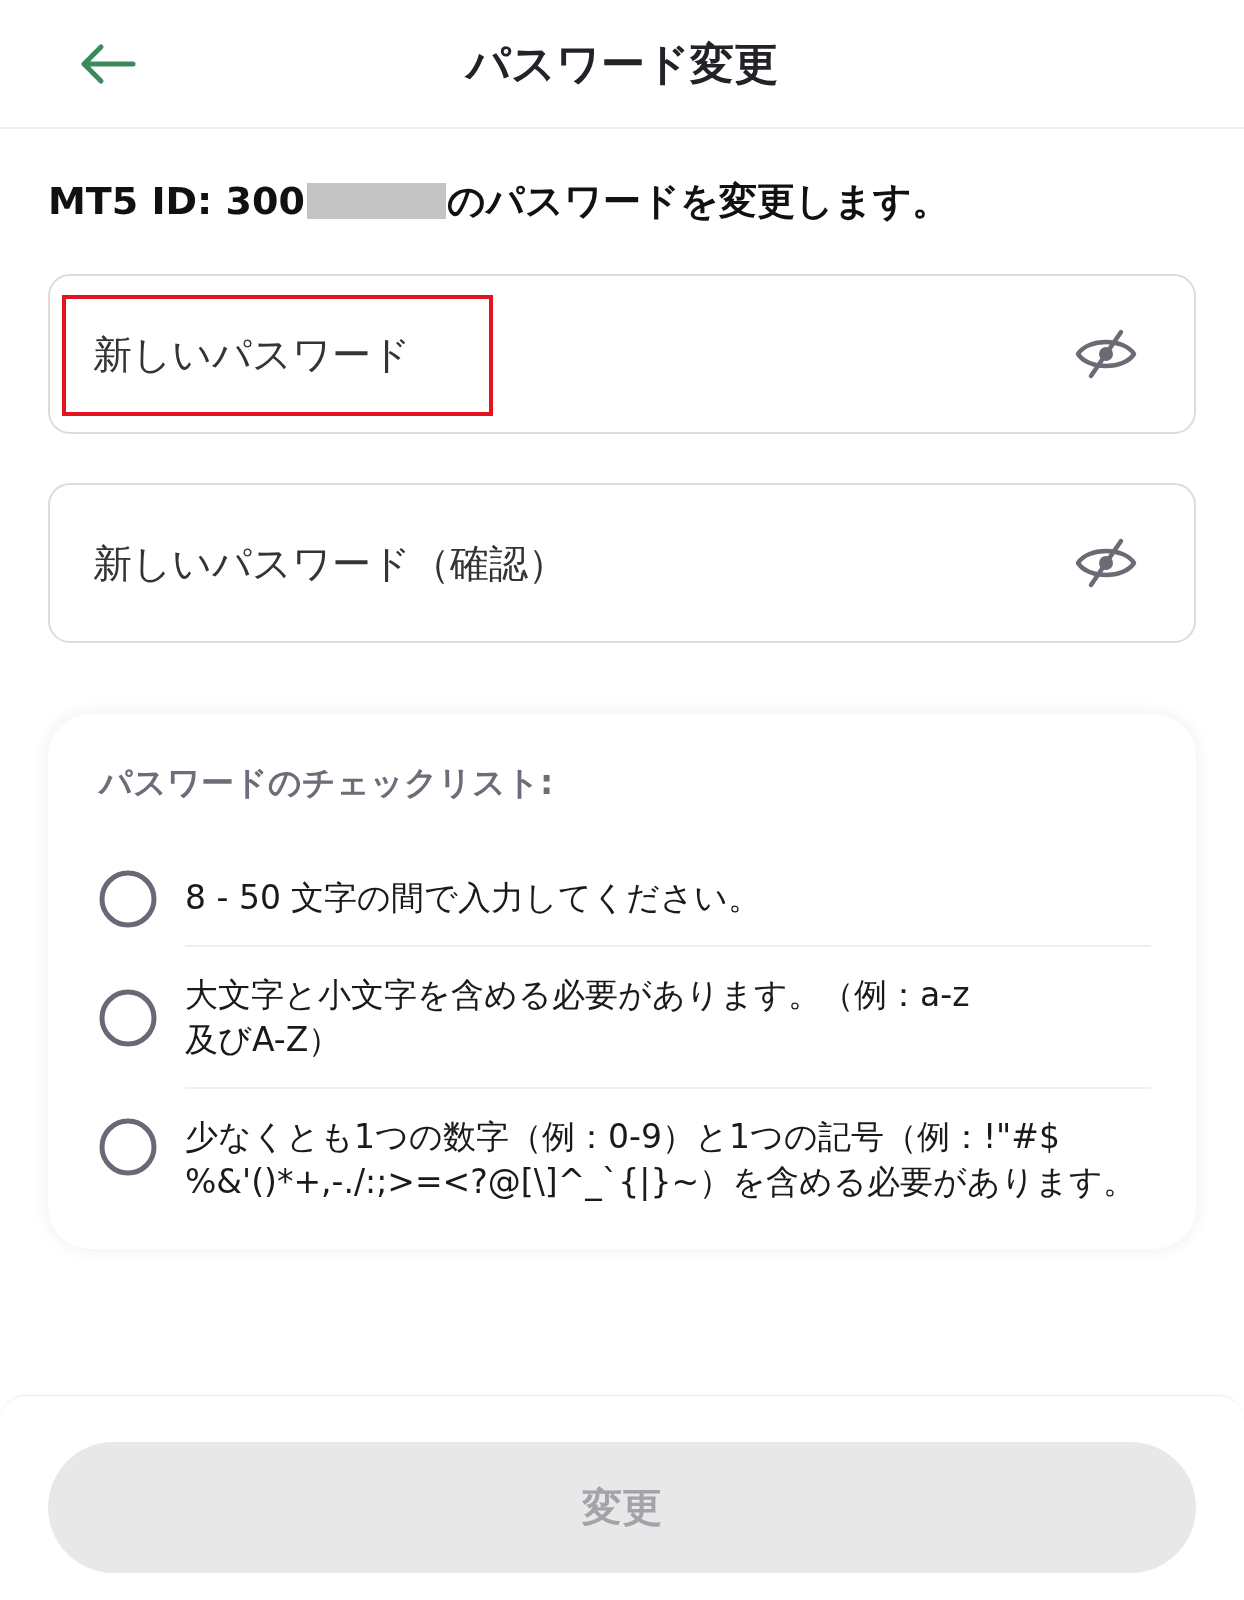 The image size is (1244, 1600). I want to click on checklist-title: パスワードのチェックリスト:, so click(327, 783).